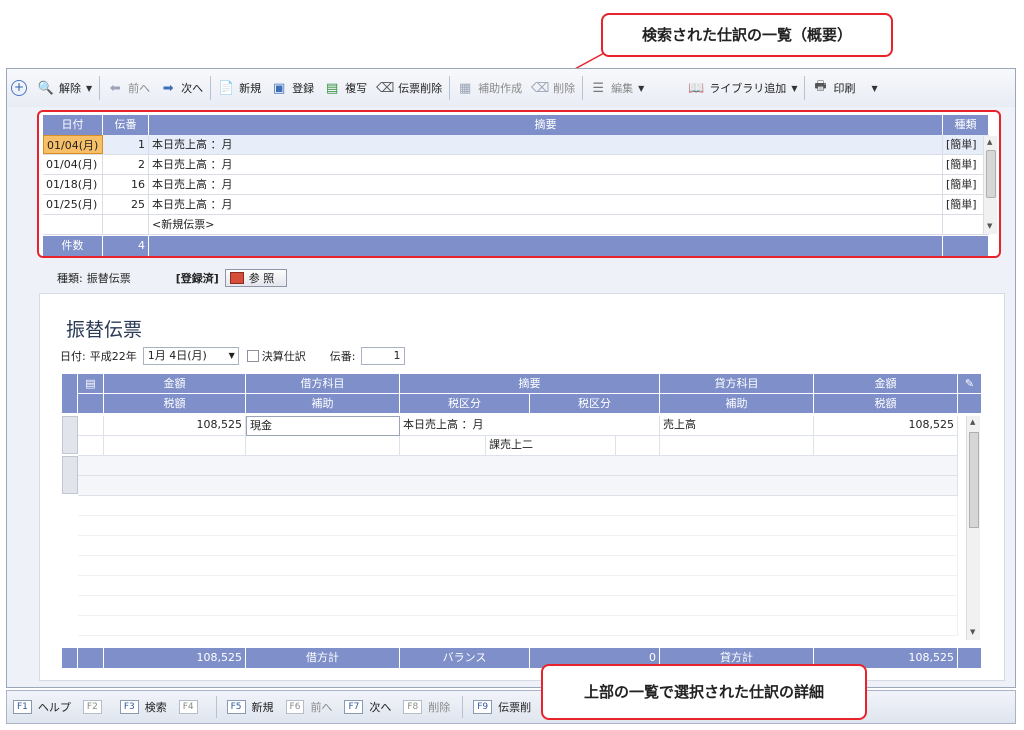 This screenshot has height=730, width=1024. I want to click on list-item-new-slip: <新規伝票>, so click(516, 225).